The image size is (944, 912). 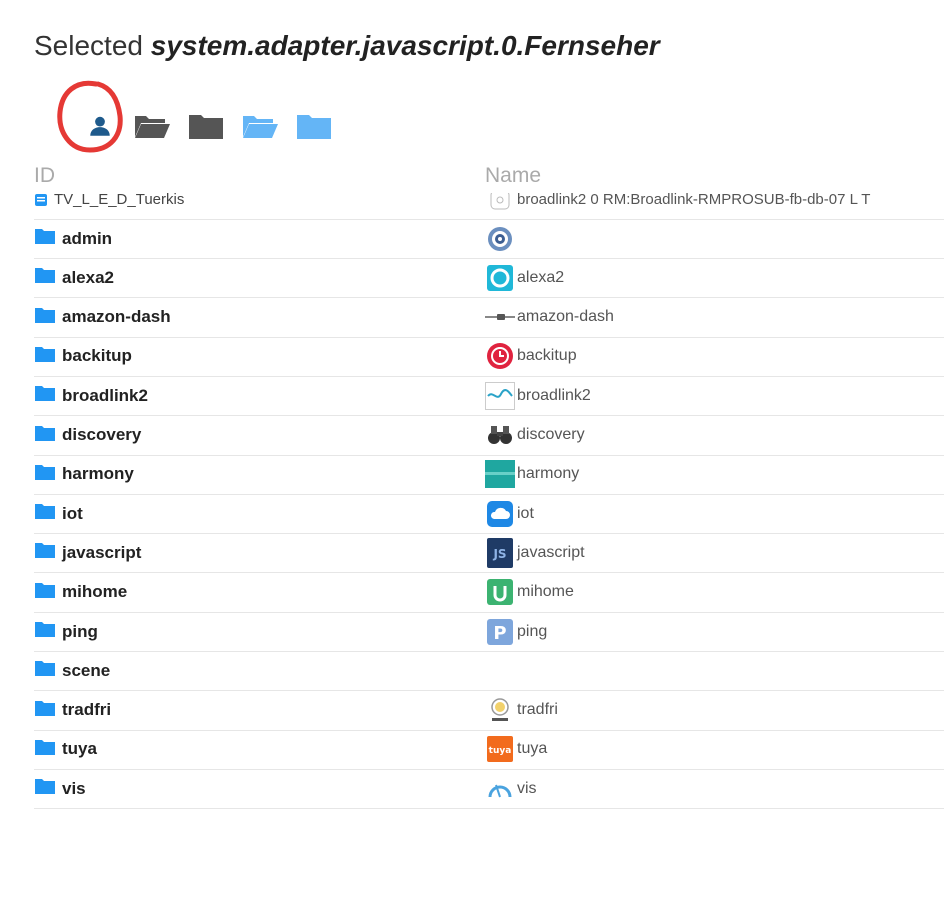 I want to click on row-name-cell: amazon-dash, so click(x=549, y=317).